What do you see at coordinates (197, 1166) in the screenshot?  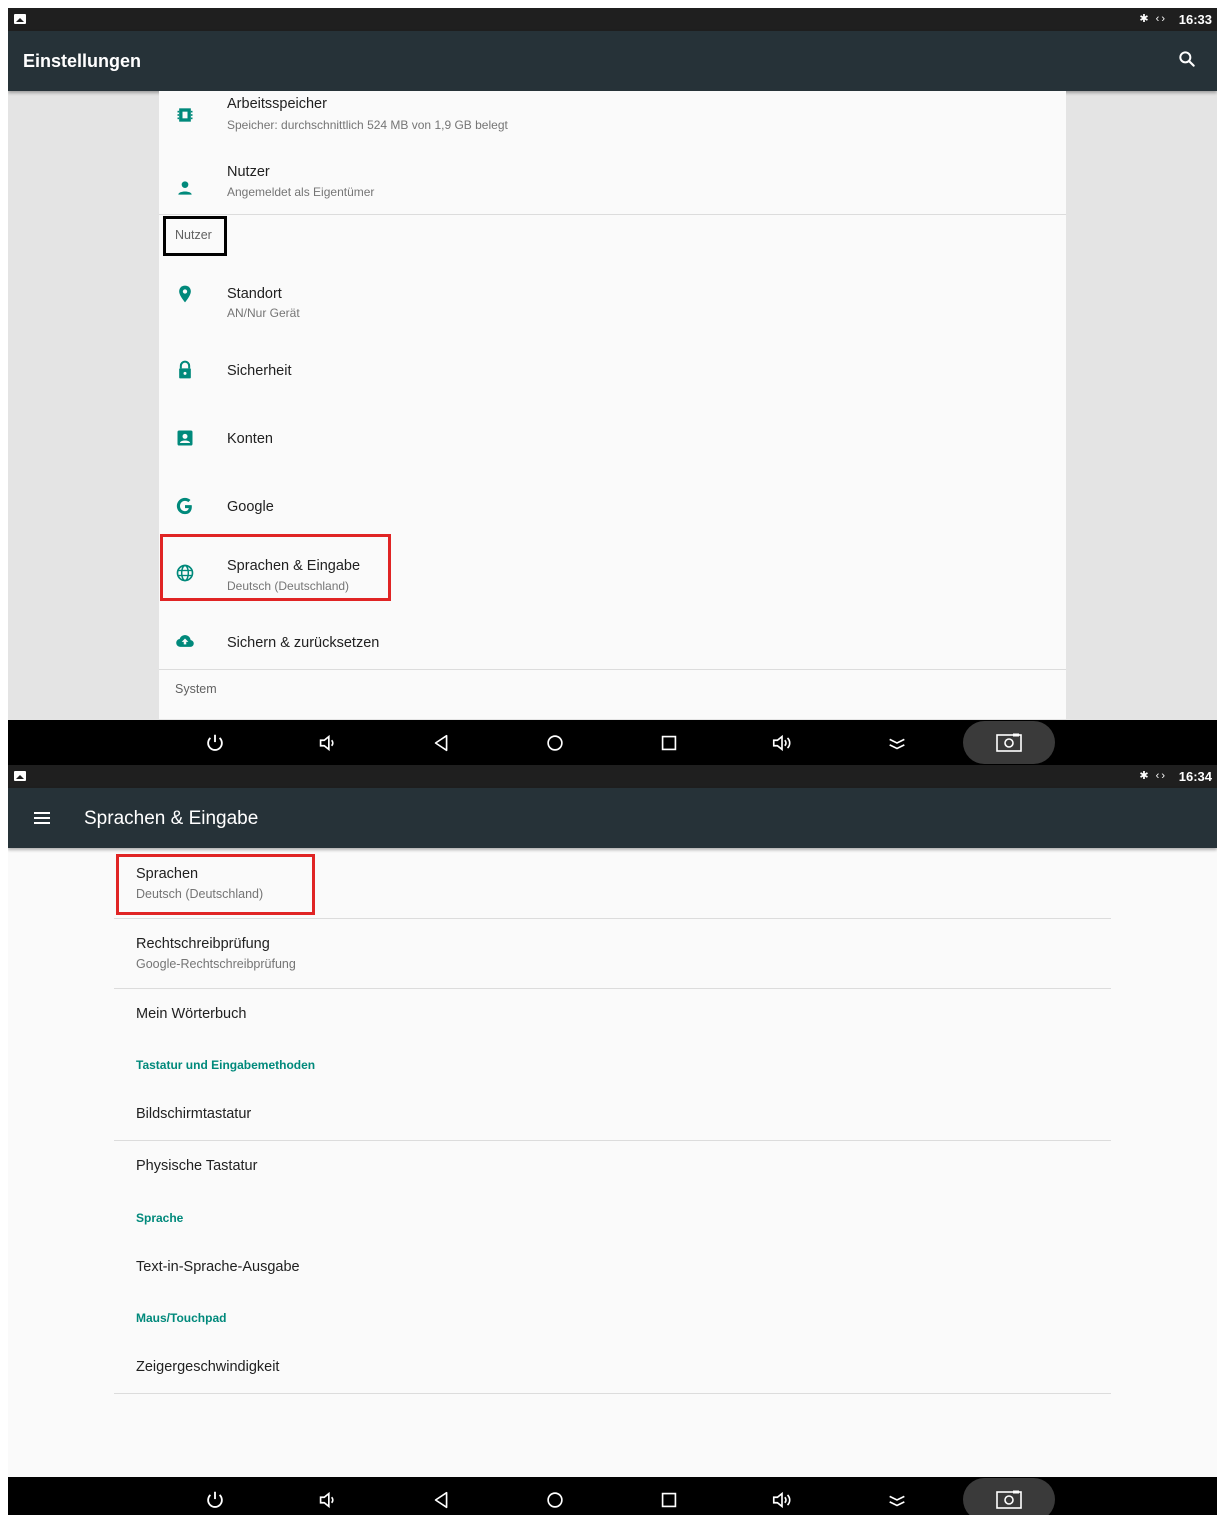 I see `setting-label: Physische Tastatur` at bounding box center [197, 1166].